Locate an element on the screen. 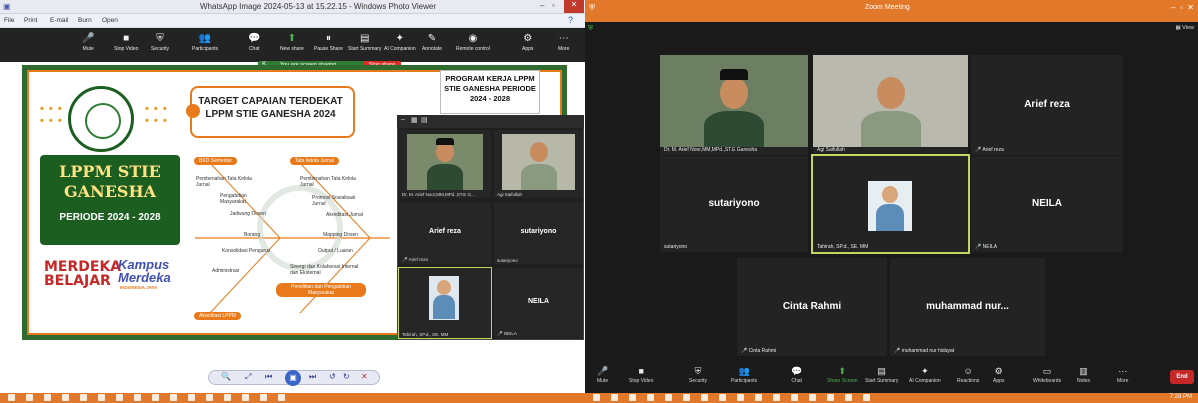 This screenshot has height=403, width=1198. zoom-magnifier-icon: 🔍 is located at coordinates (226, 376).